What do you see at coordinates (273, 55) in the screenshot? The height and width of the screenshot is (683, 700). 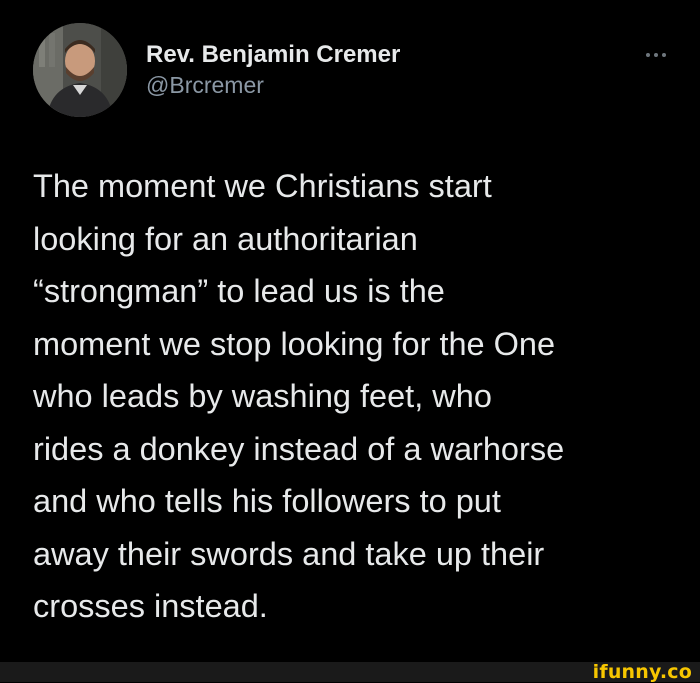 I see `author-display-name: Rev. Benjamin Cremer` at bounding box center [273, 55].